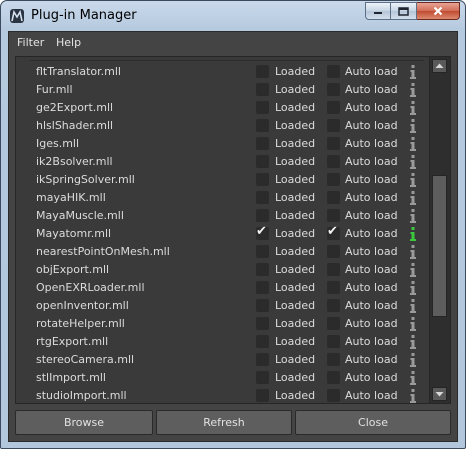  What do you see at coordinates (233, 16) in the screenshot?
I see `title-bar: Plug-in Manager` at bounding box center [233, 16].